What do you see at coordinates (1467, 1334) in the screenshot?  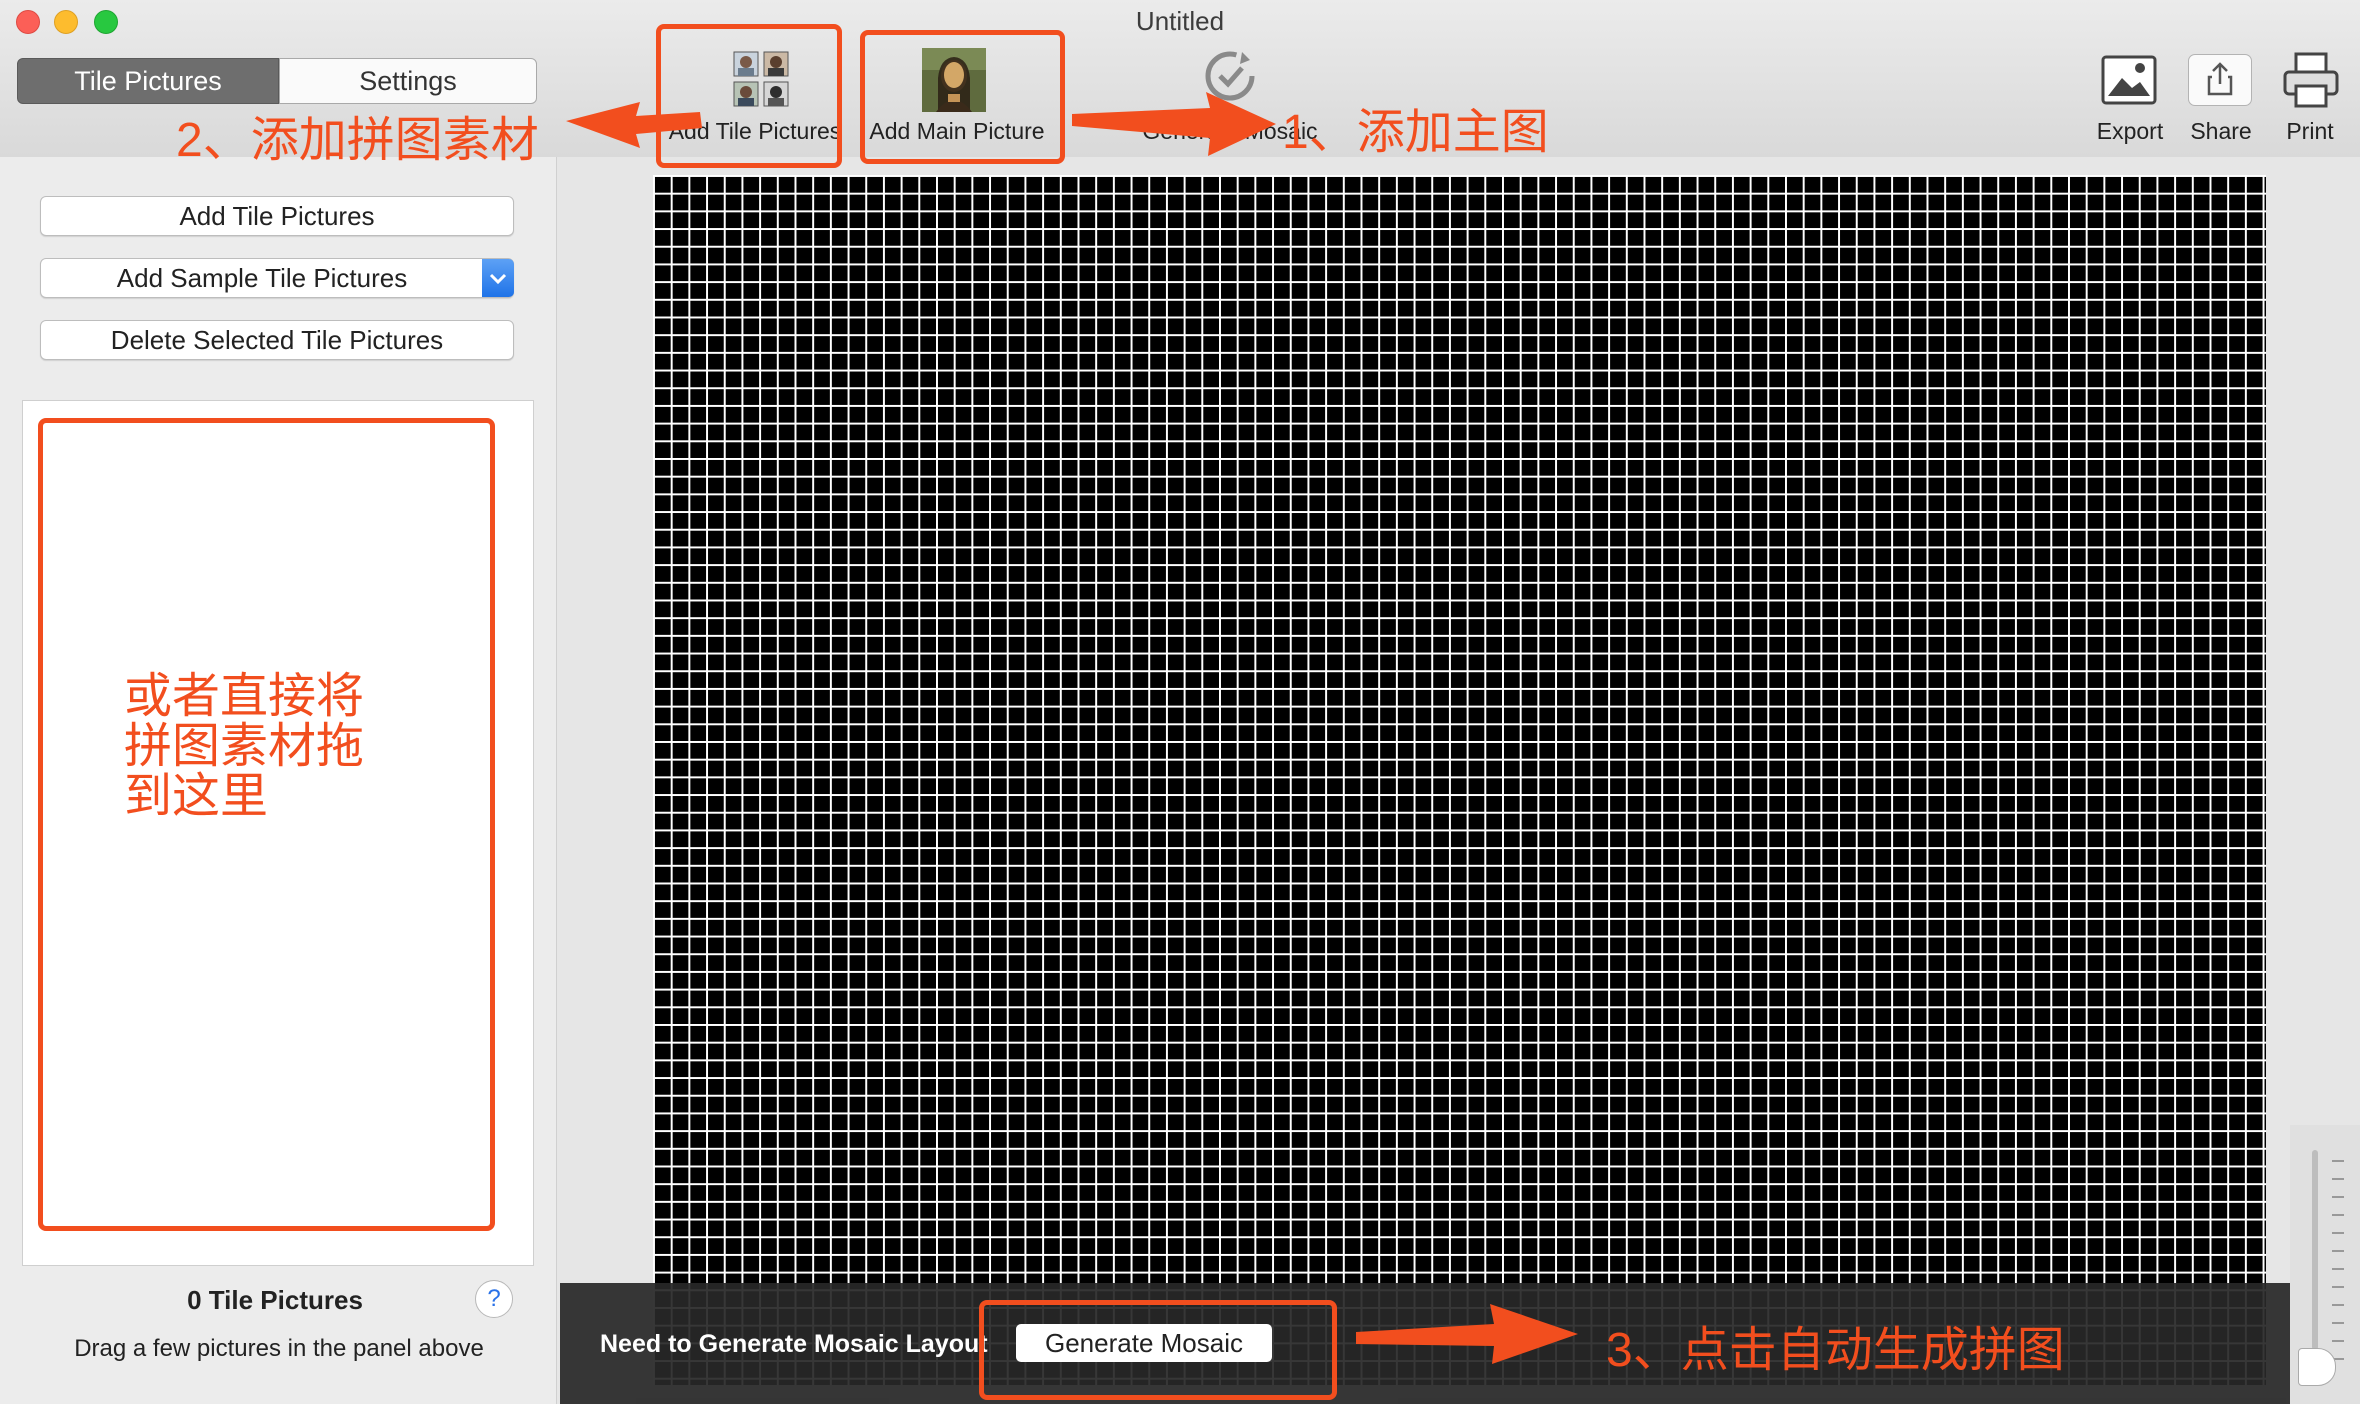 I see `arrow-to-step3` at bounding box center [1467, 1334].